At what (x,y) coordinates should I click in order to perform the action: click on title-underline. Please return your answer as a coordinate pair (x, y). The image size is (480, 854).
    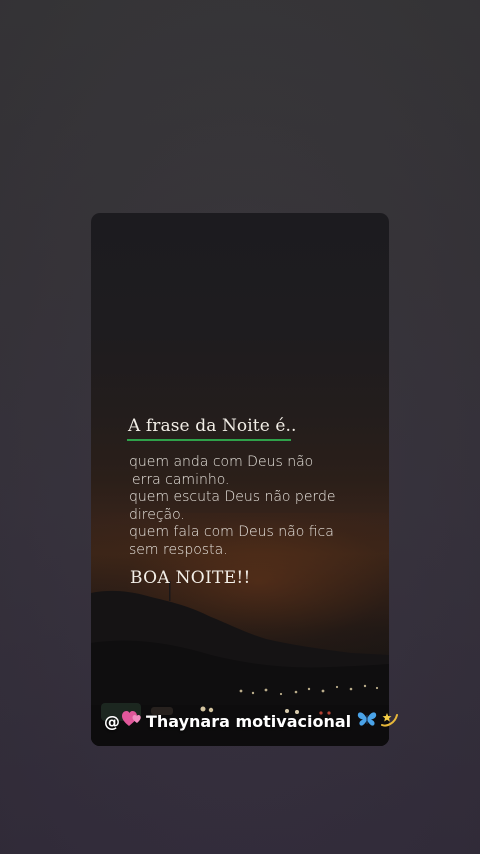
    Looking at the image, I should click on (209, 440).